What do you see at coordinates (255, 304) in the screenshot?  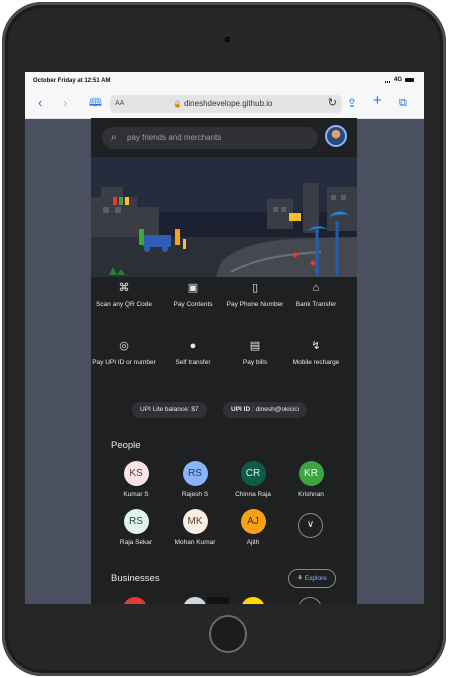 I see `action-label: Pay Phone Number` at bounding box center [255, 304].